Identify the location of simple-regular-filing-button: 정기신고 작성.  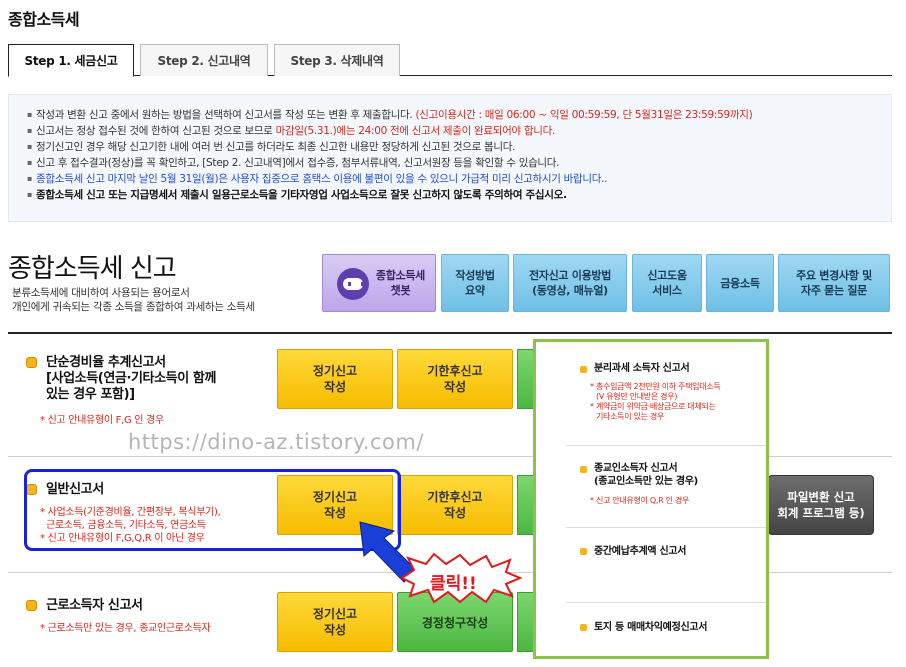
(335, 379).